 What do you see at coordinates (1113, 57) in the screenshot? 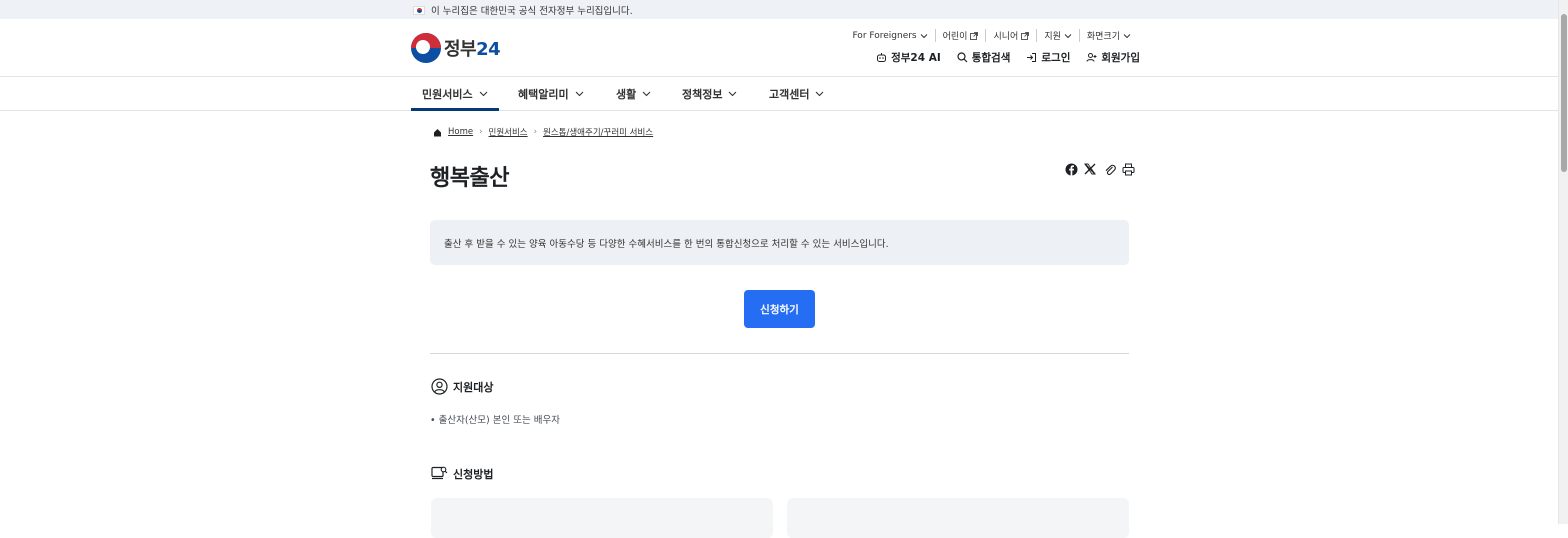
I see `signup-button: 회원가입` at bounding box center [1113, 57].